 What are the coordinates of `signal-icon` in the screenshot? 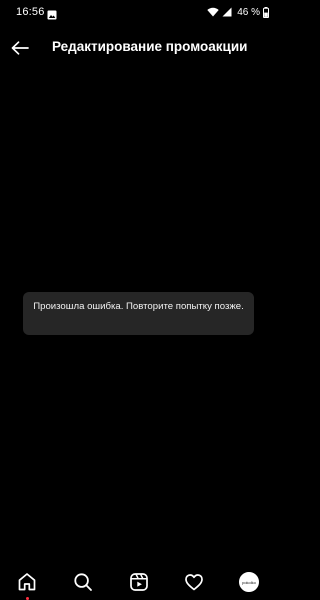 It's located at (227, 12).